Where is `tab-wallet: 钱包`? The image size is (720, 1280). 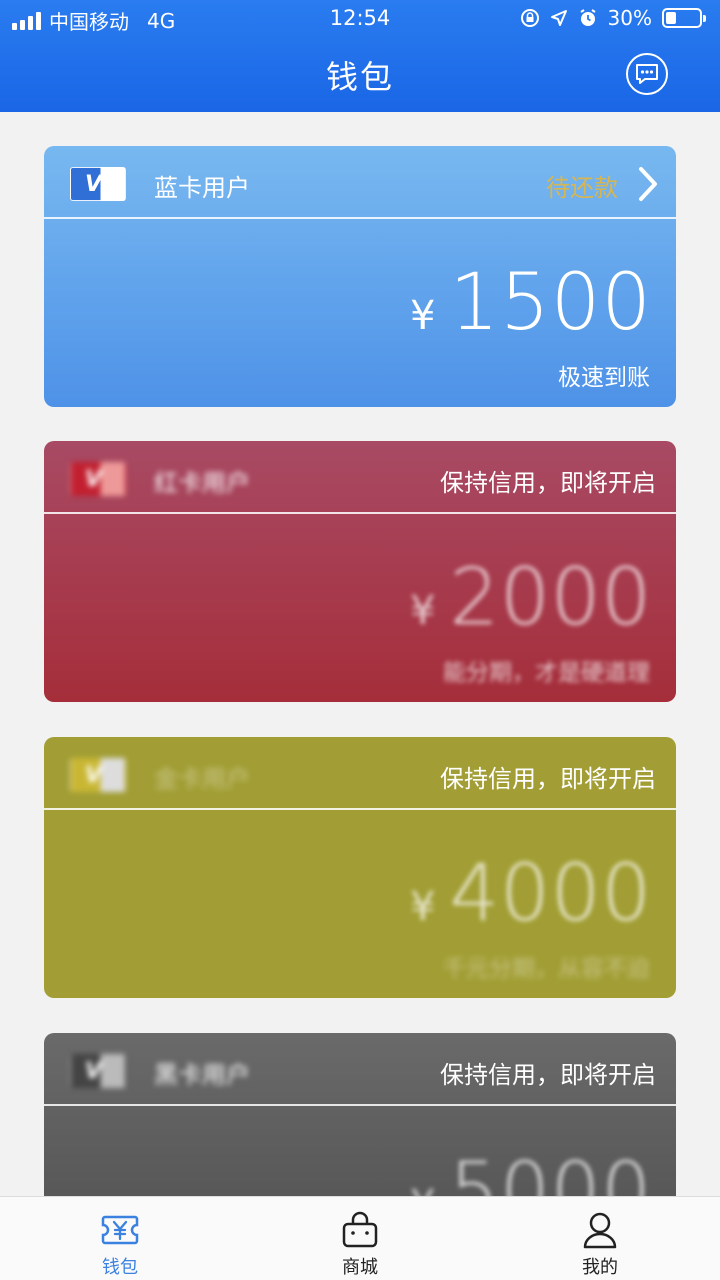 tab-wallet: 钱包 is located at coordinates (120, 1238).